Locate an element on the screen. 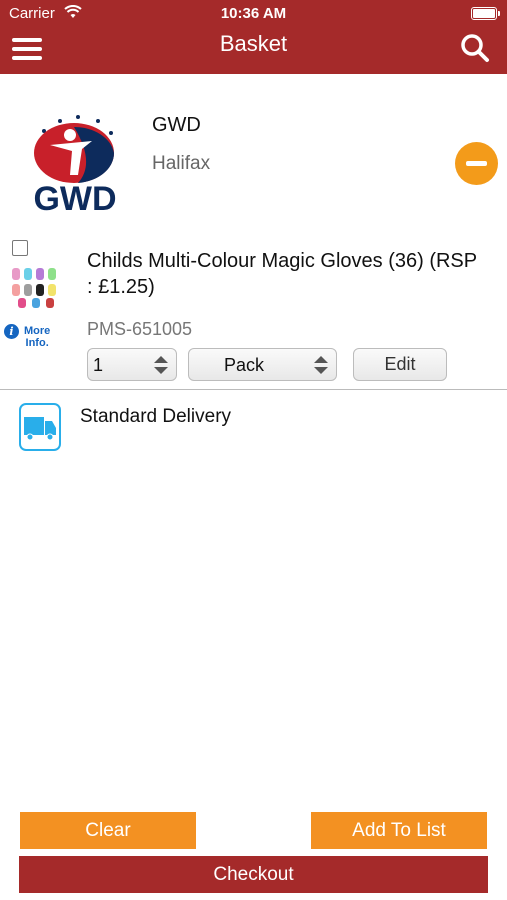  unit-select: Pack is located at coordinates (262, 364).